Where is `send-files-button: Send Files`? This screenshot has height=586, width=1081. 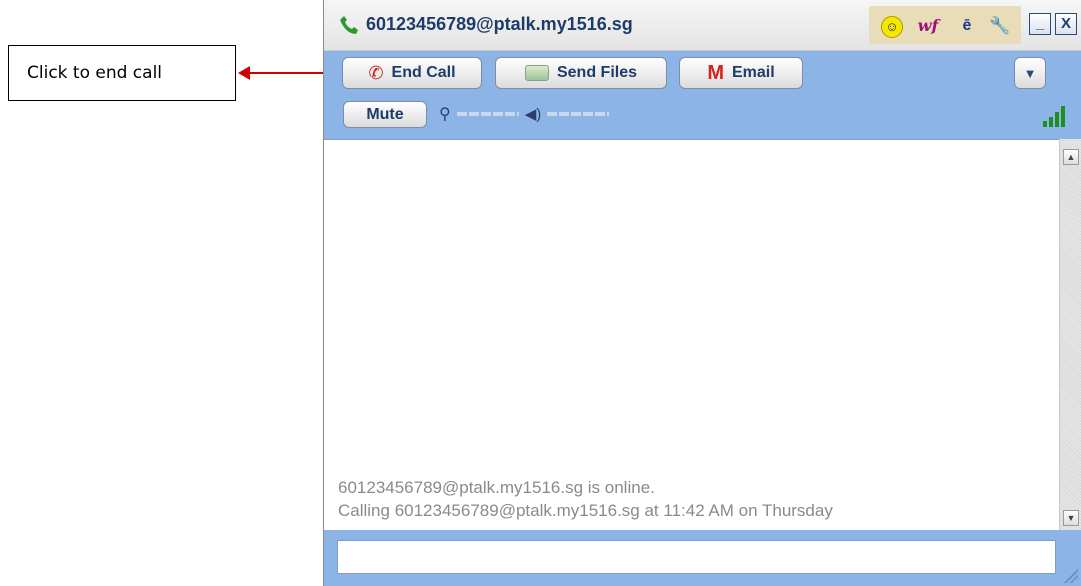 send-files-button: Send Files is located at coordinates (581, 73).